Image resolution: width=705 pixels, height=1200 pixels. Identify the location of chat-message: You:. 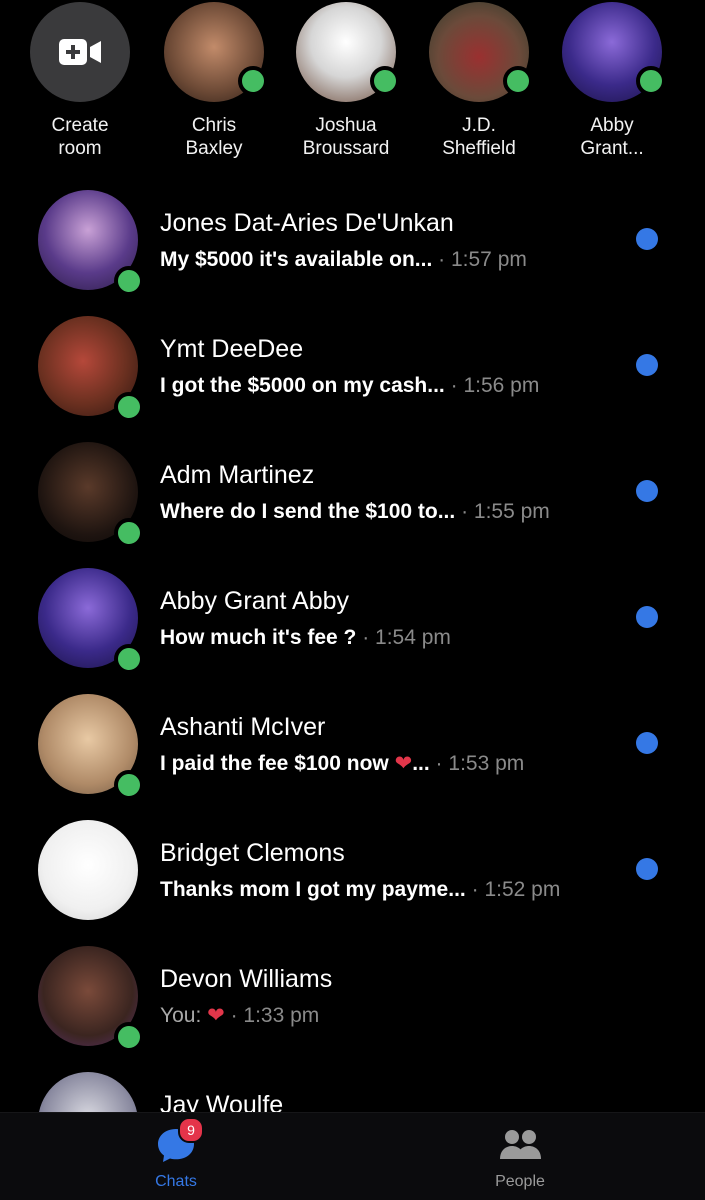
(181, 1015).